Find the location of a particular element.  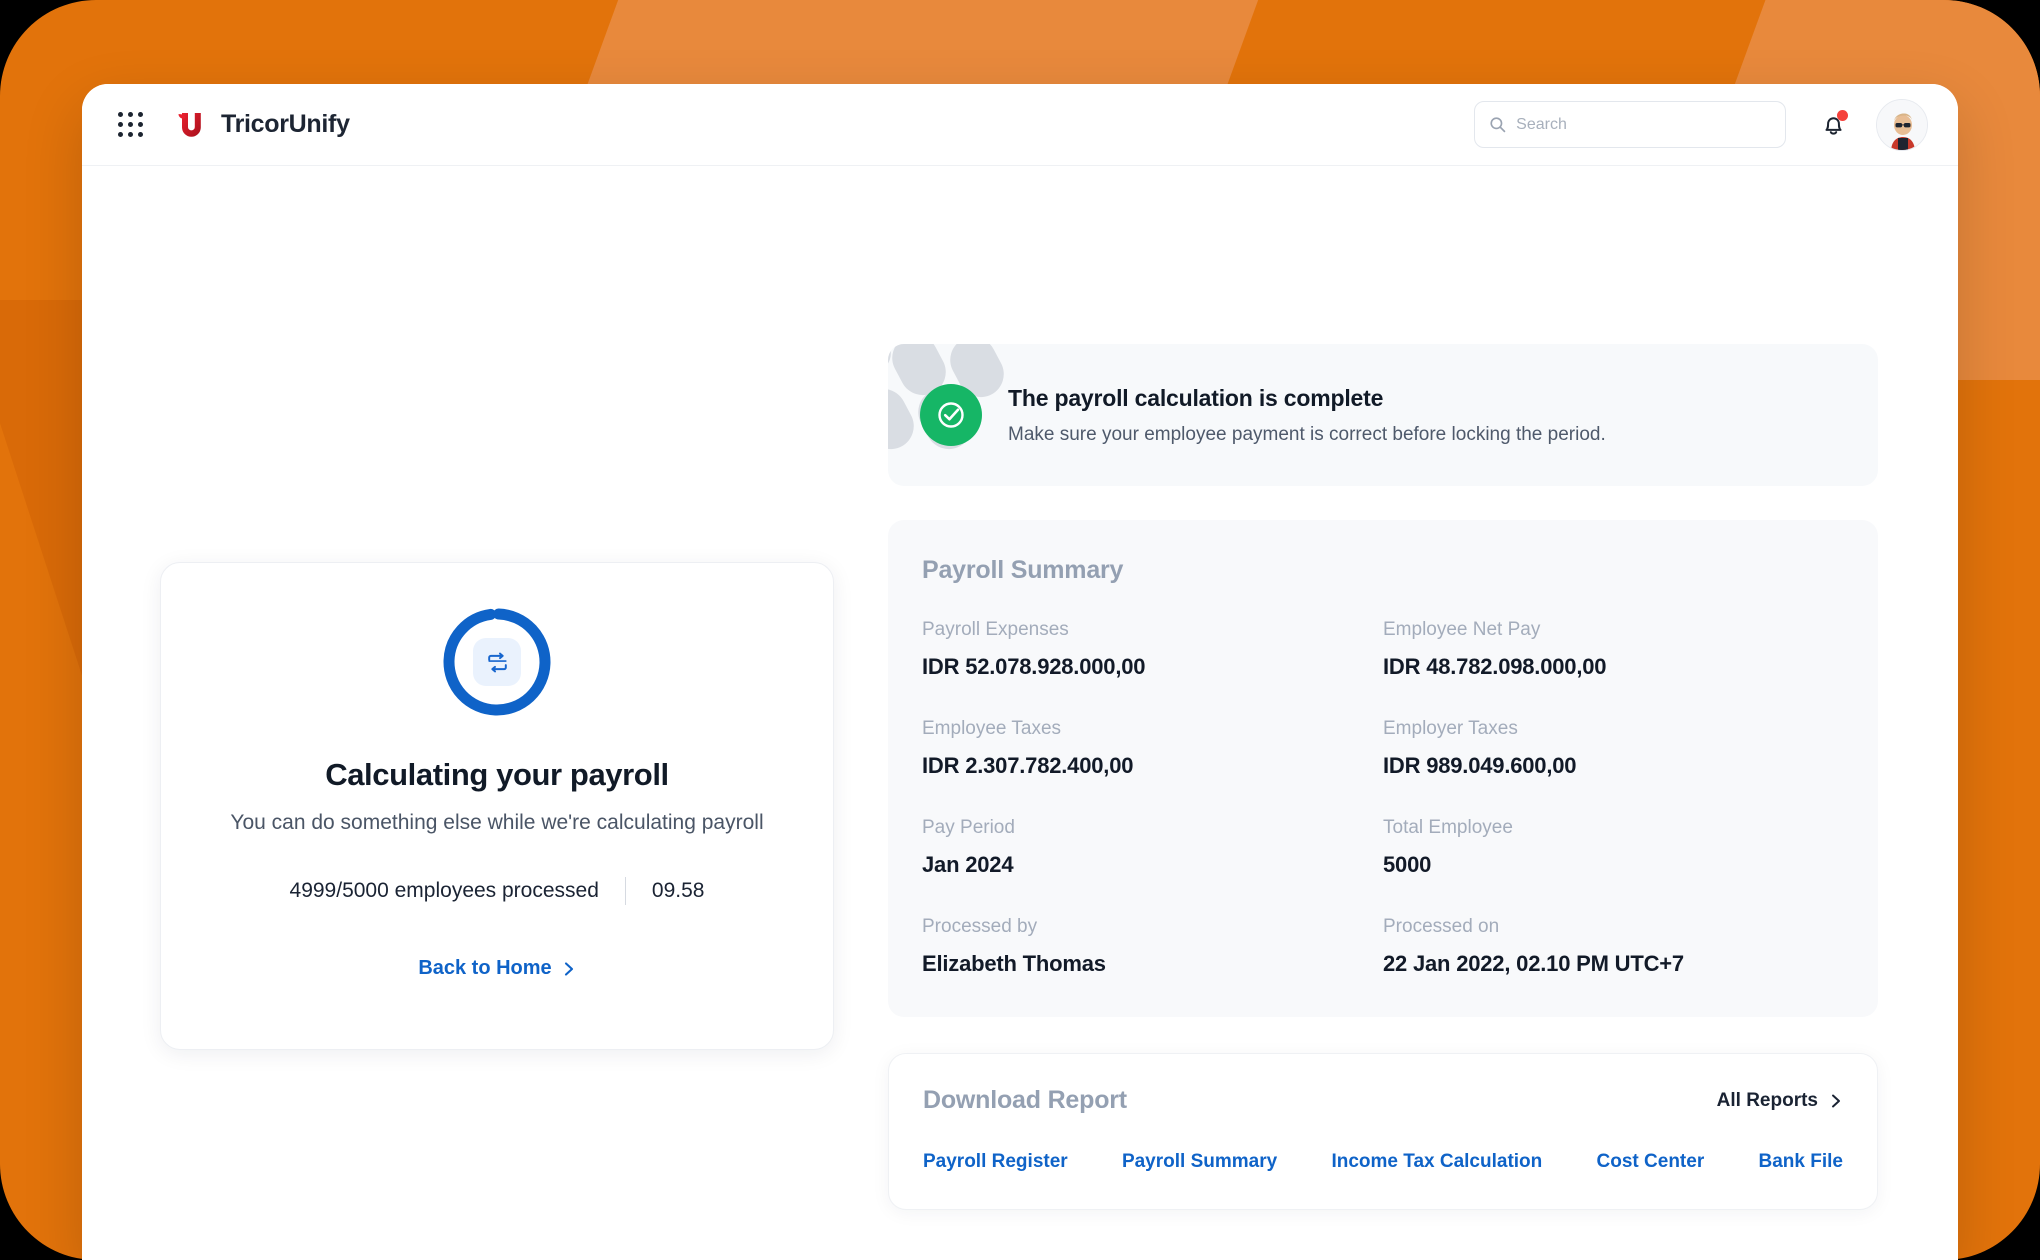

summary-item: Pay Period Jan 2024 is located at coordinates (1152, 847).